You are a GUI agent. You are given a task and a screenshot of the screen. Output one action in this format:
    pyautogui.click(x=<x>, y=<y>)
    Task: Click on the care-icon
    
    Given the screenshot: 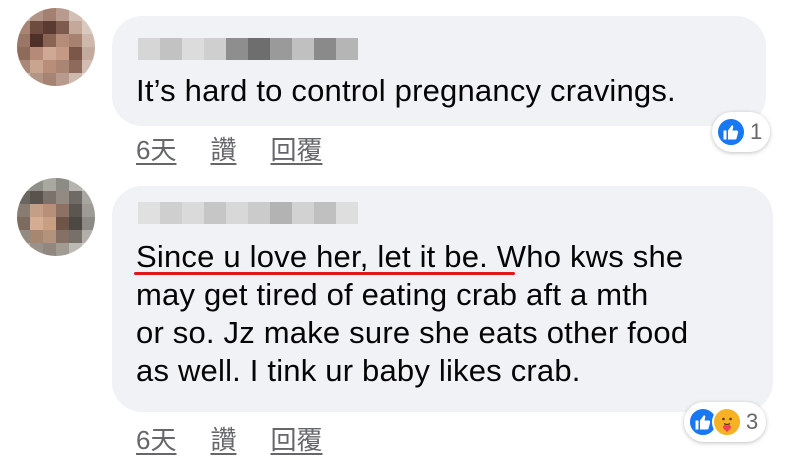 What is the action you would take?
    pyautogui.click(x=727, y=422)
    